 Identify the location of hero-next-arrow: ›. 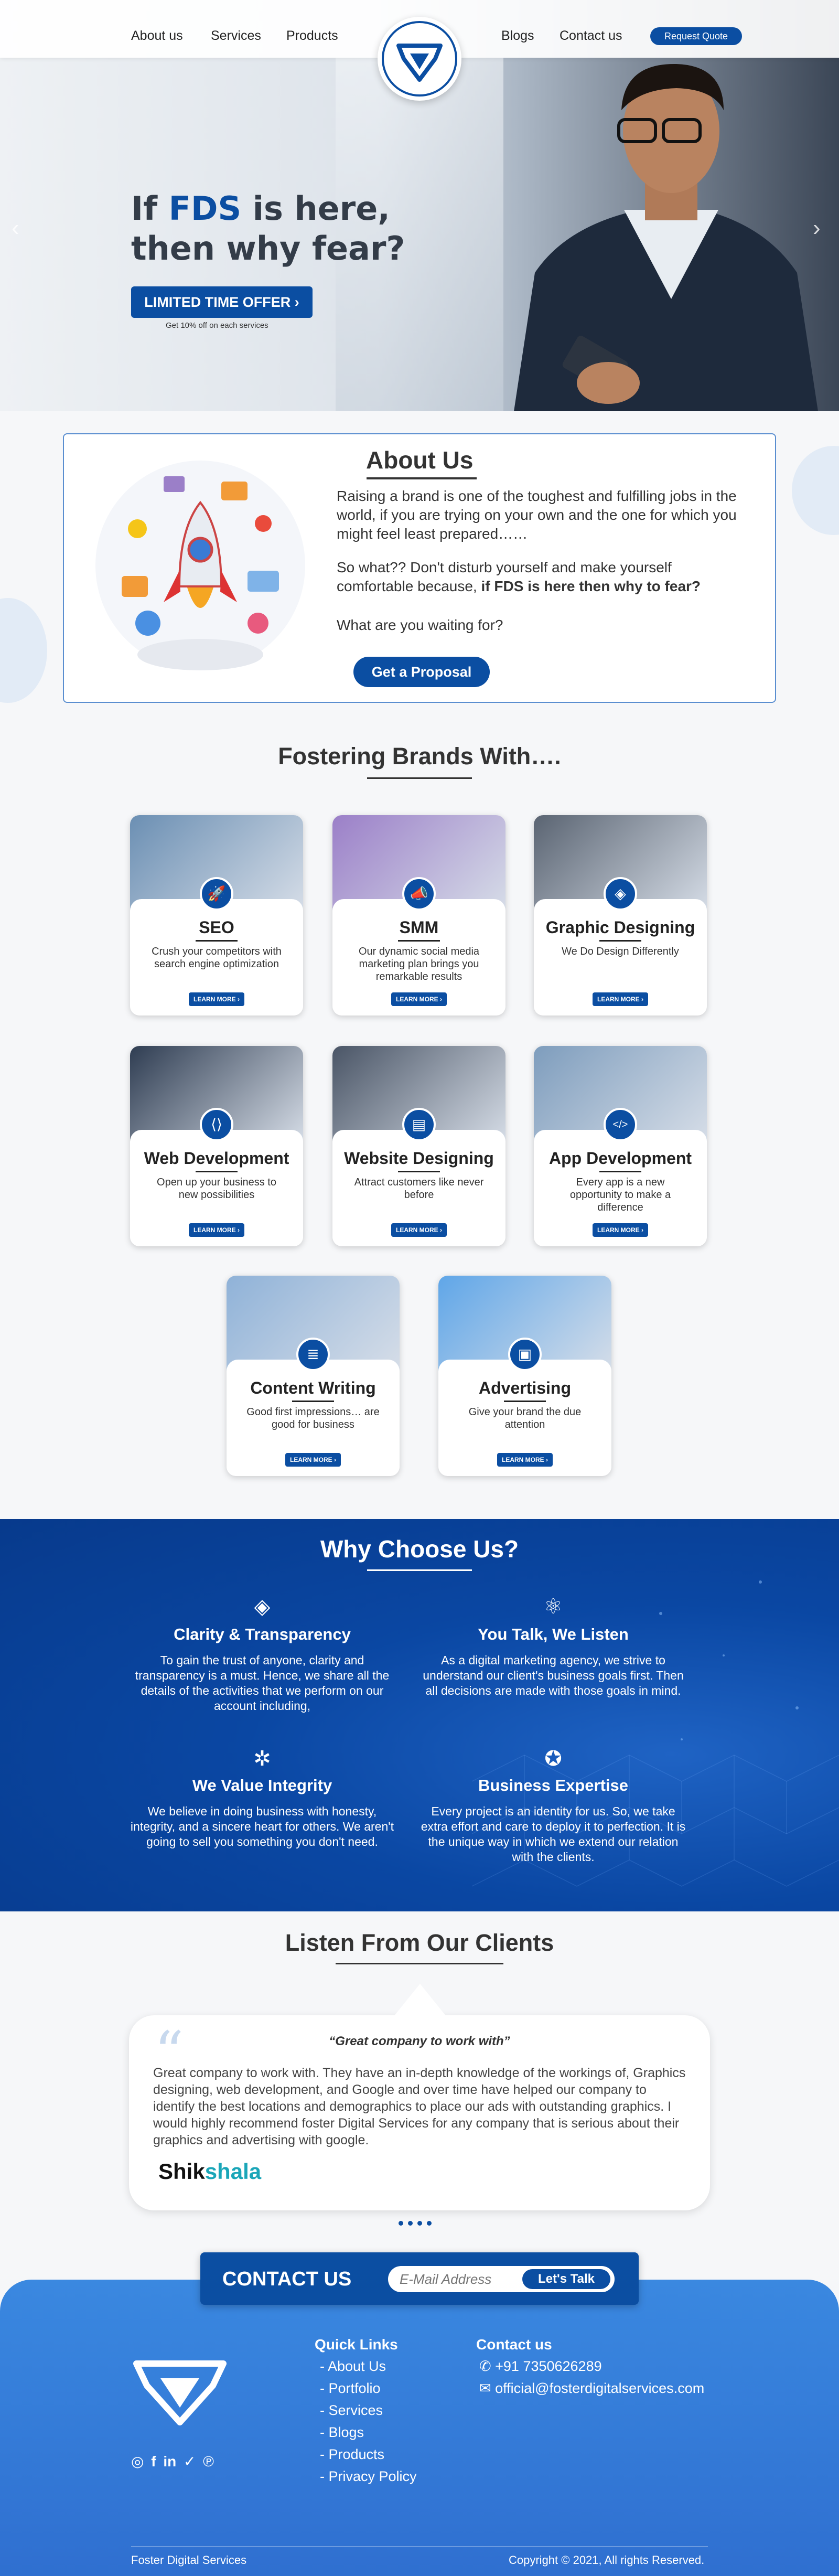
(817, 228).